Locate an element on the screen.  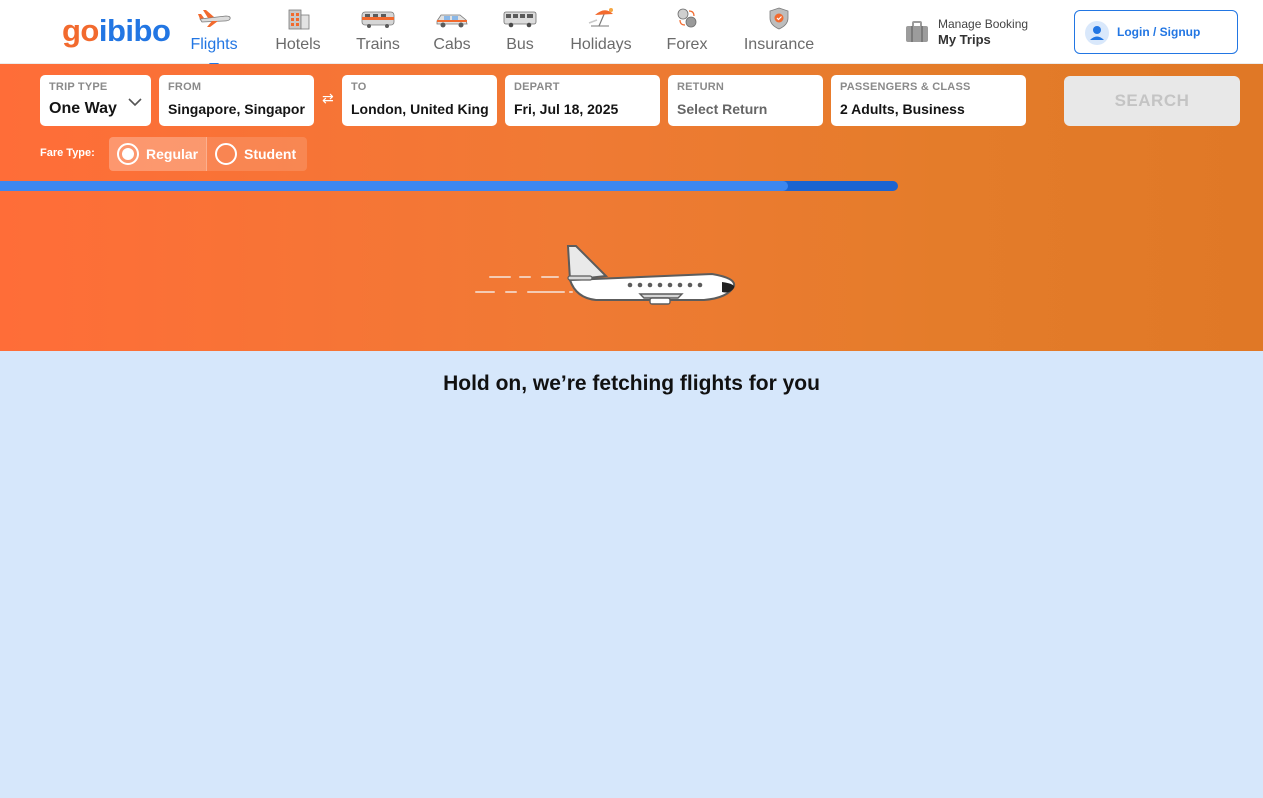
search-button: SEARCH is located at coordinates (1152, 101).